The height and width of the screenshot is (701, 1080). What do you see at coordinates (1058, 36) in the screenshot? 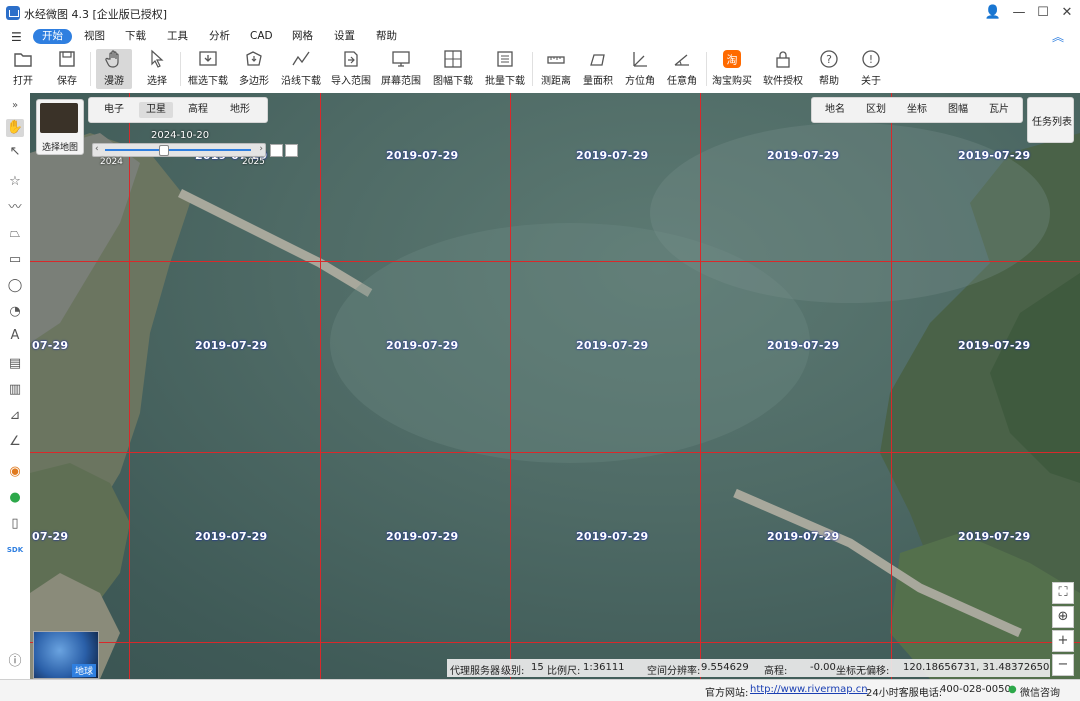
I see `collapse-ribbon-icon: ︽` at bounding box center [1058, 36].